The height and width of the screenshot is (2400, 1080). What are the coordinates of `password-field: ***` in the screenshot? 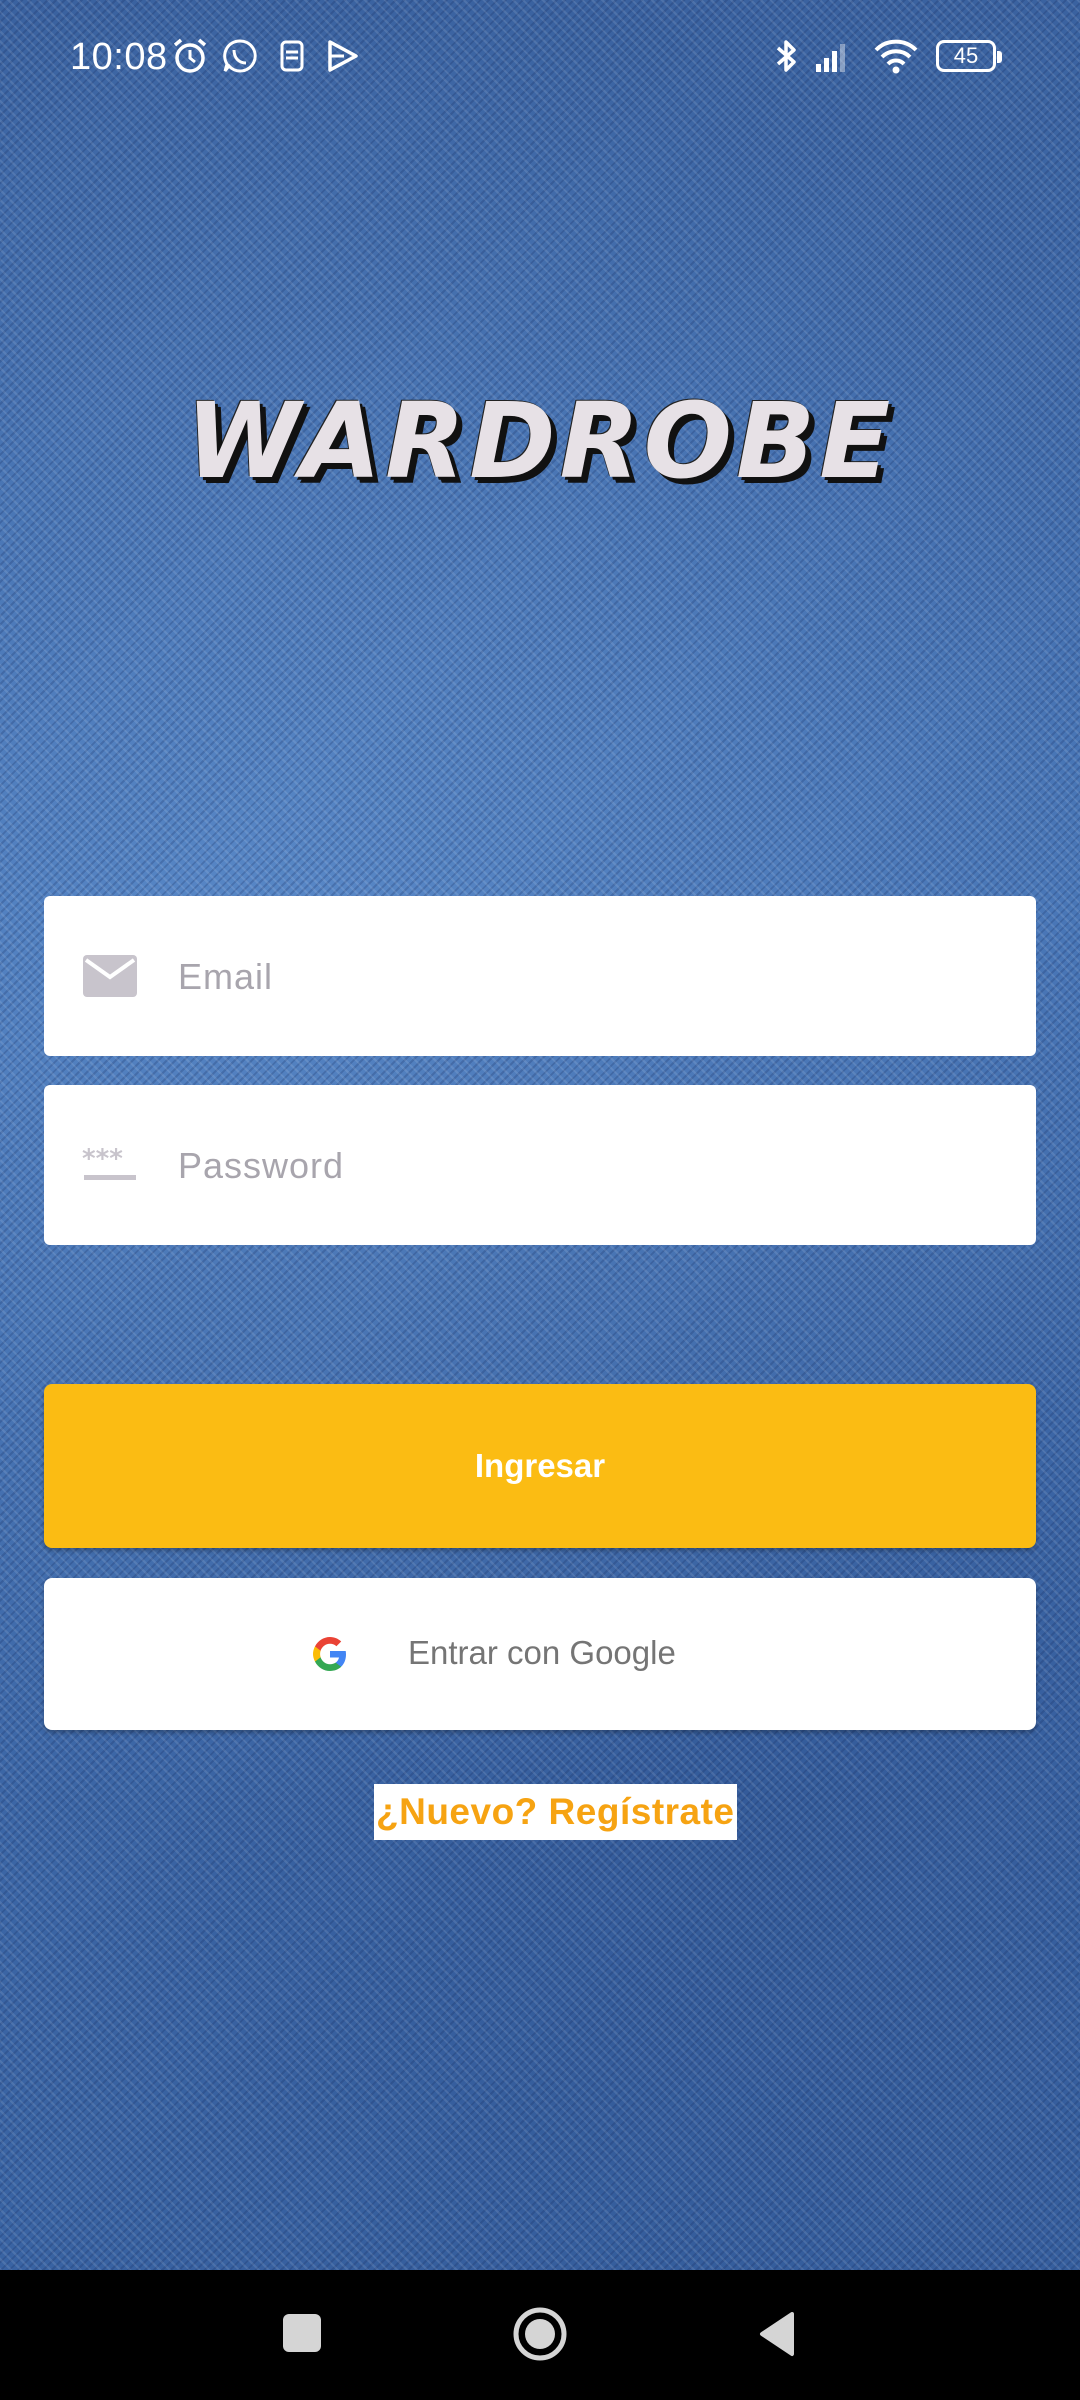 It's located at (540, 1166).